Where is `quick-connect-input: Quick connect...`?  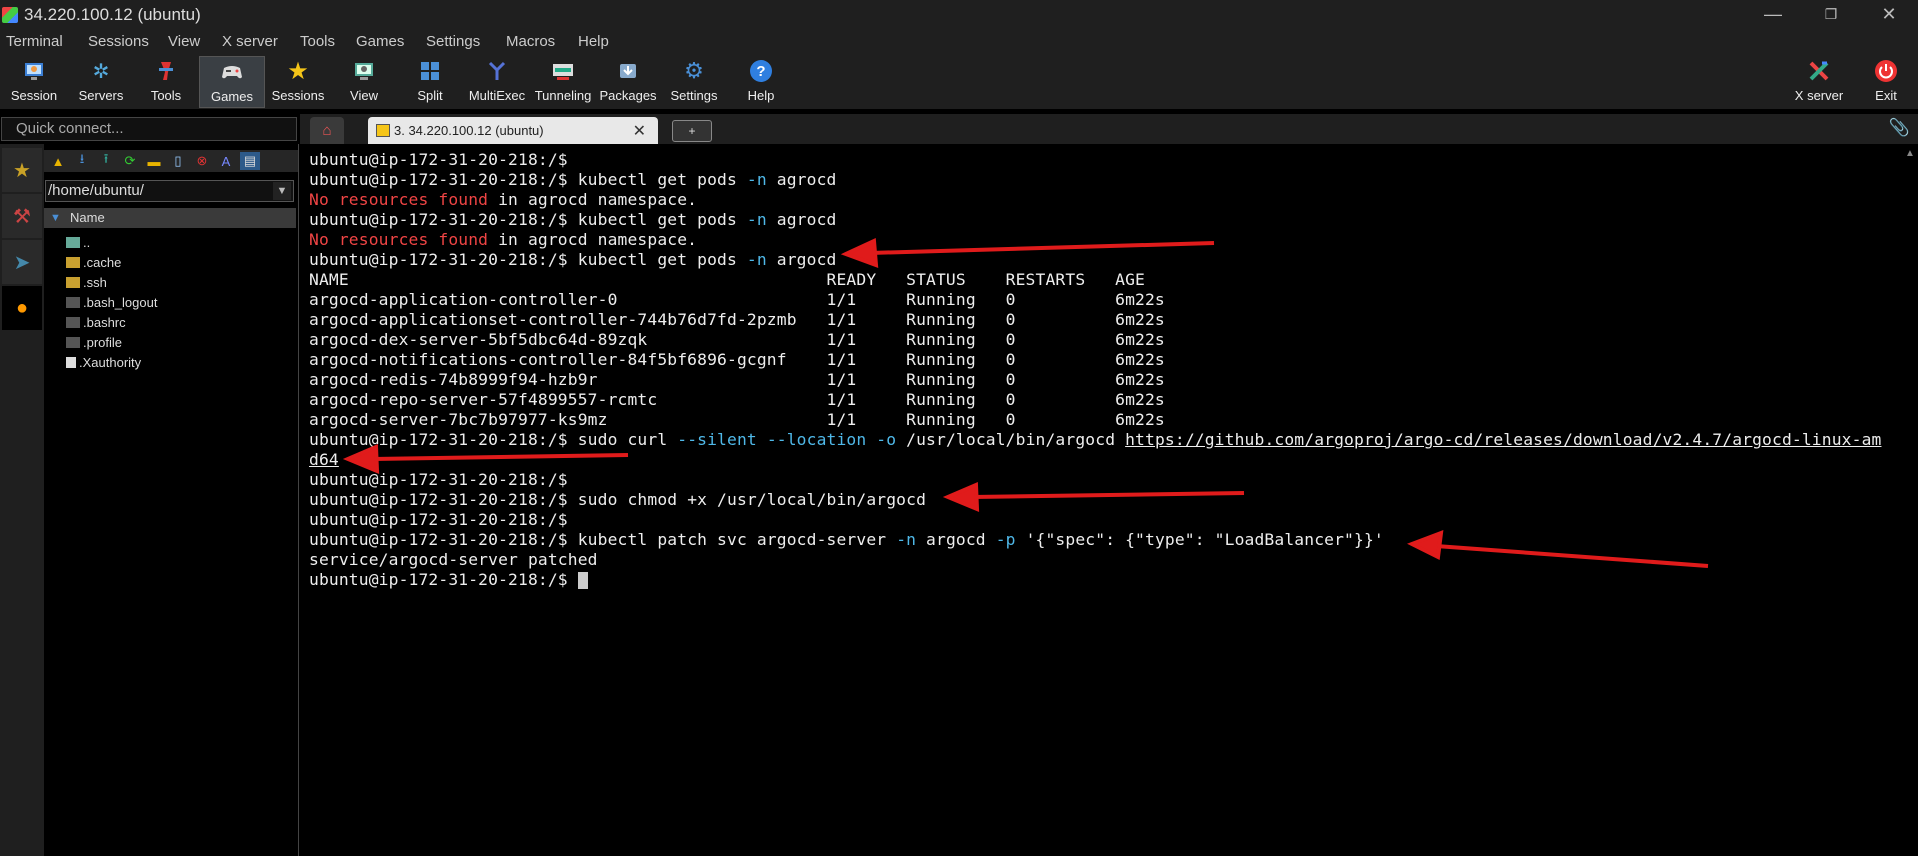
quick-connect-input: Quick connect... is located at coordinates (149, 129).